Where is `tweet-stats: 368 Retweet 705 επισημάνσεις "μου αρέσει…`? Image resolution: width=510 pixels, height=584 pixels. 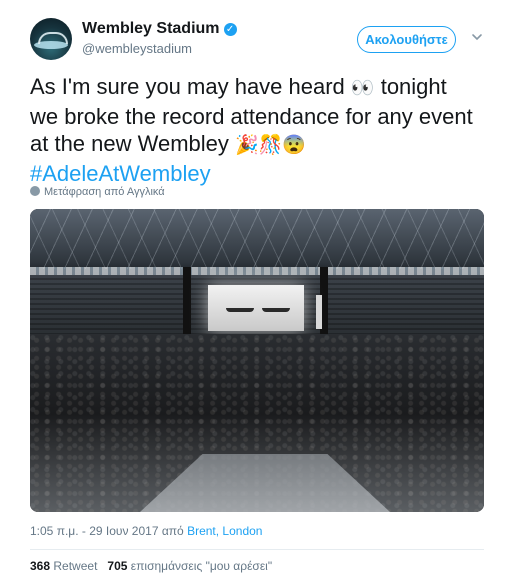 tweet-stats: 368 Retweet 705 επισημάνσεις "μου αρέσει… is located at coordinates (151, 566).